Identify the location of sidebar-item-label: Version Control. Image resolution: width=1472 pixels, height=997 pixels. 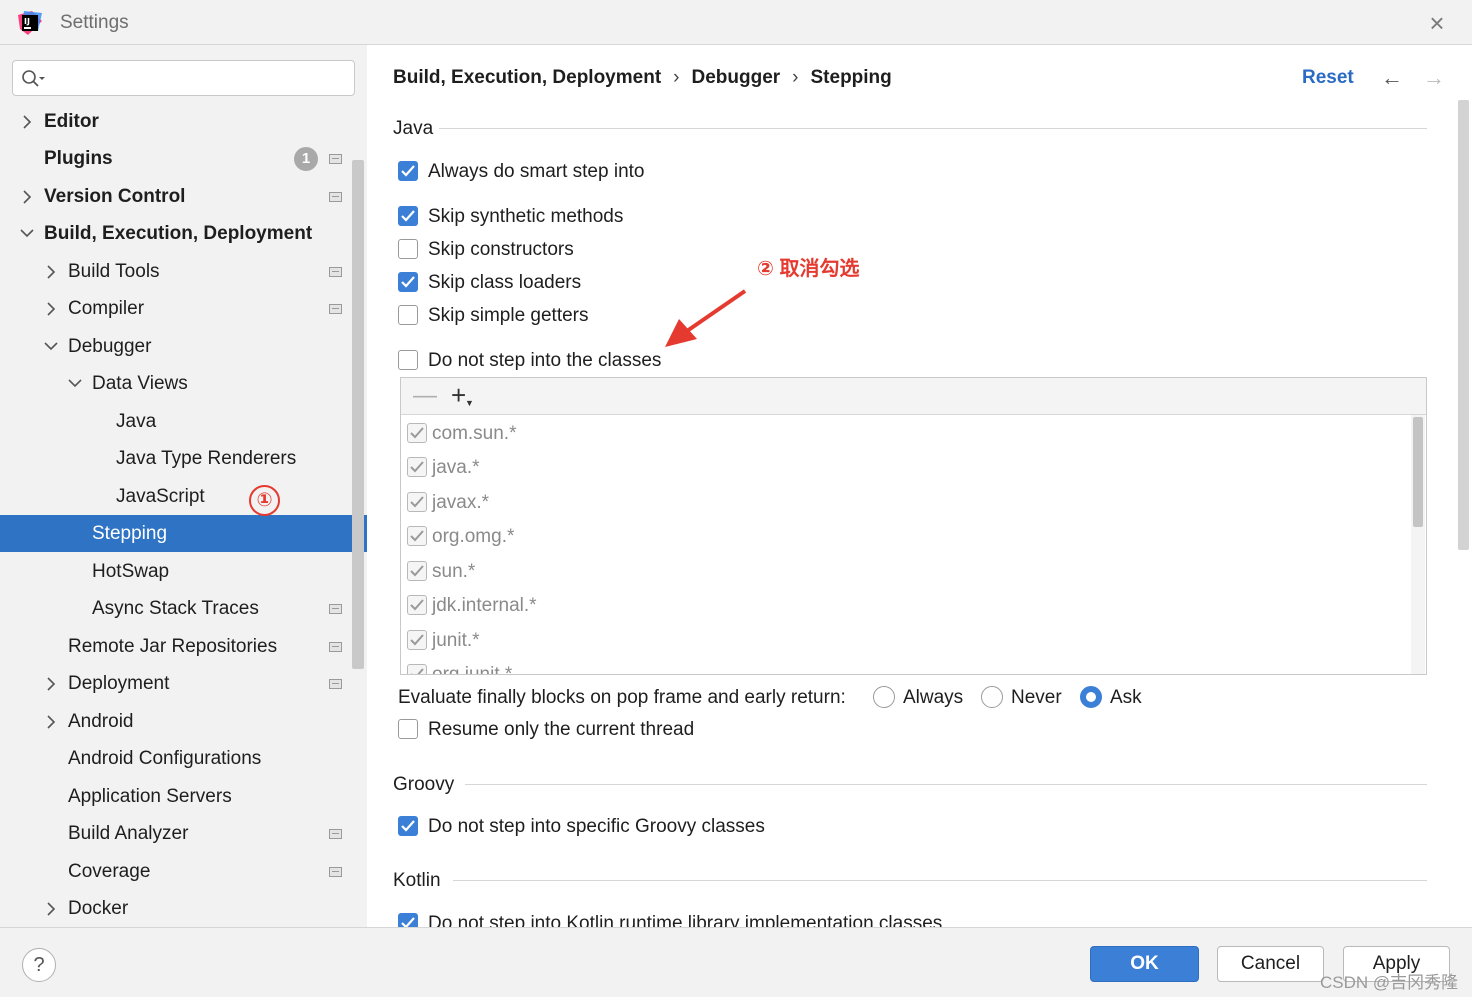
(115, 196).